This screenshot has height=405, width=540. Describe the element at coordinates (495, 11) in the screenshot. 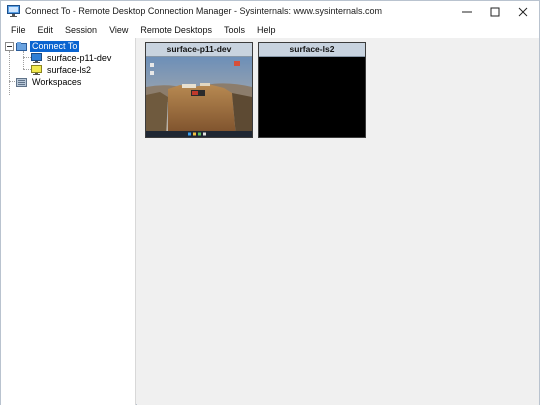

I see `maximize-icon` at that location.